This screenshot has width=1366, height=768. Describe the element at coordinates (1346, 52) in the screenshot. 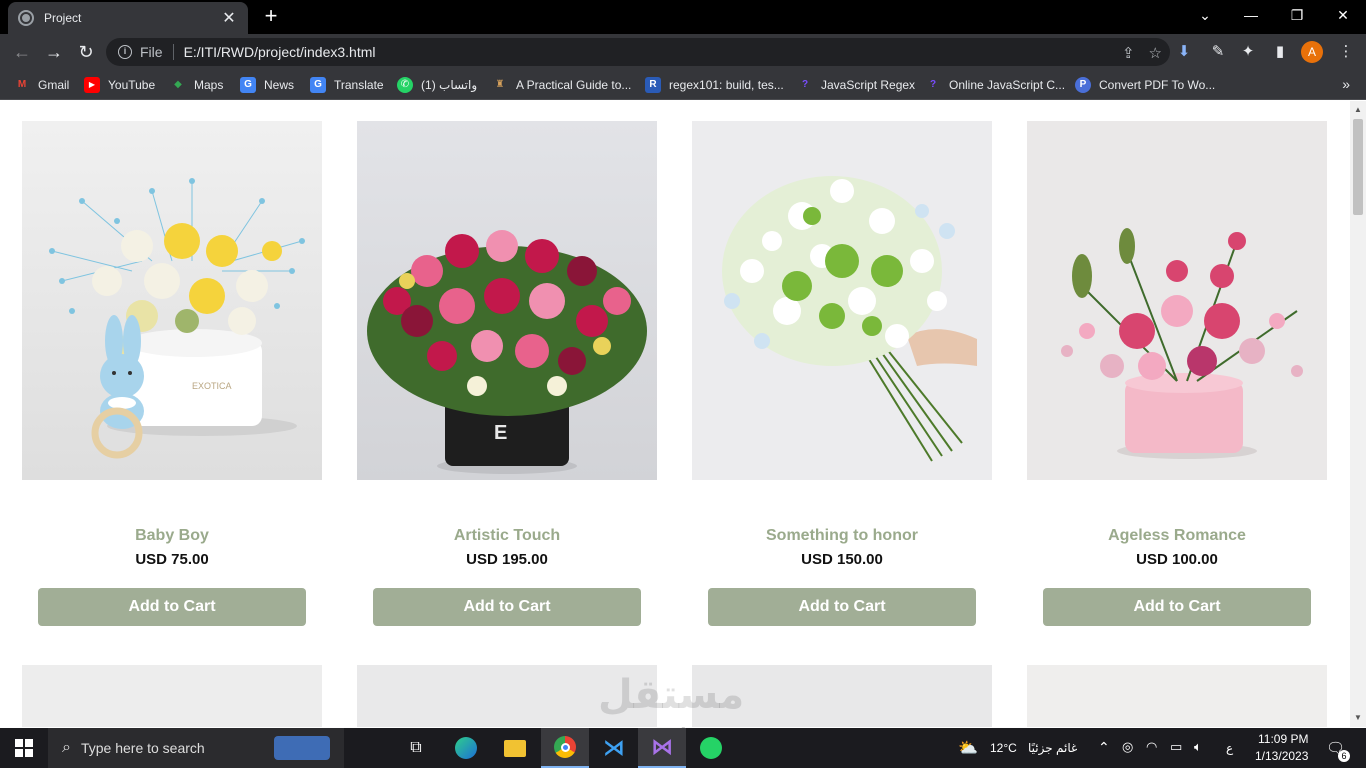

I see `menu-kebab-icon: ⋮` at that location.